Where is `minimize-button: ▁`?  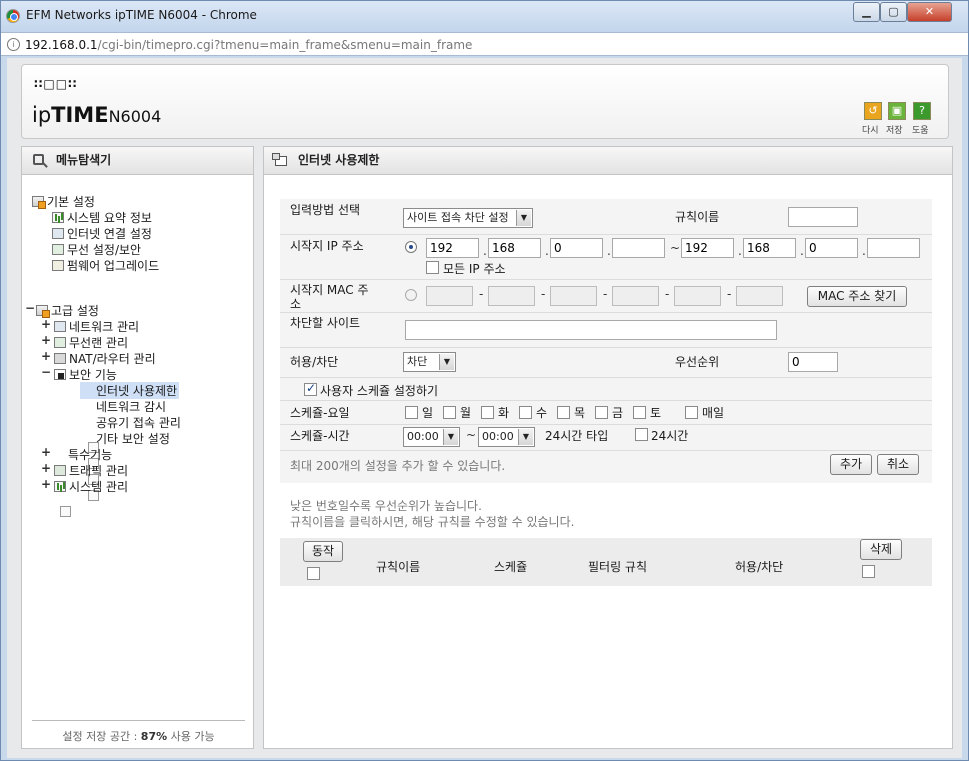
minimize-button: ▁ is located at coordinates (866, 12).